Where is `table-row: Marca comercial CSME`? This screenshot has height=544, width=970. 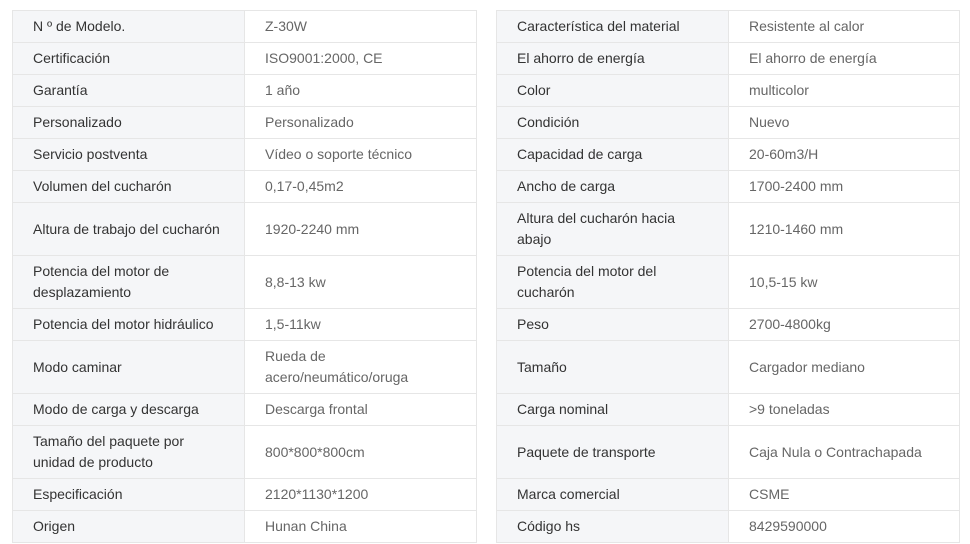 table-row: Marca comercial CSME is located at coordinates (728, 494).